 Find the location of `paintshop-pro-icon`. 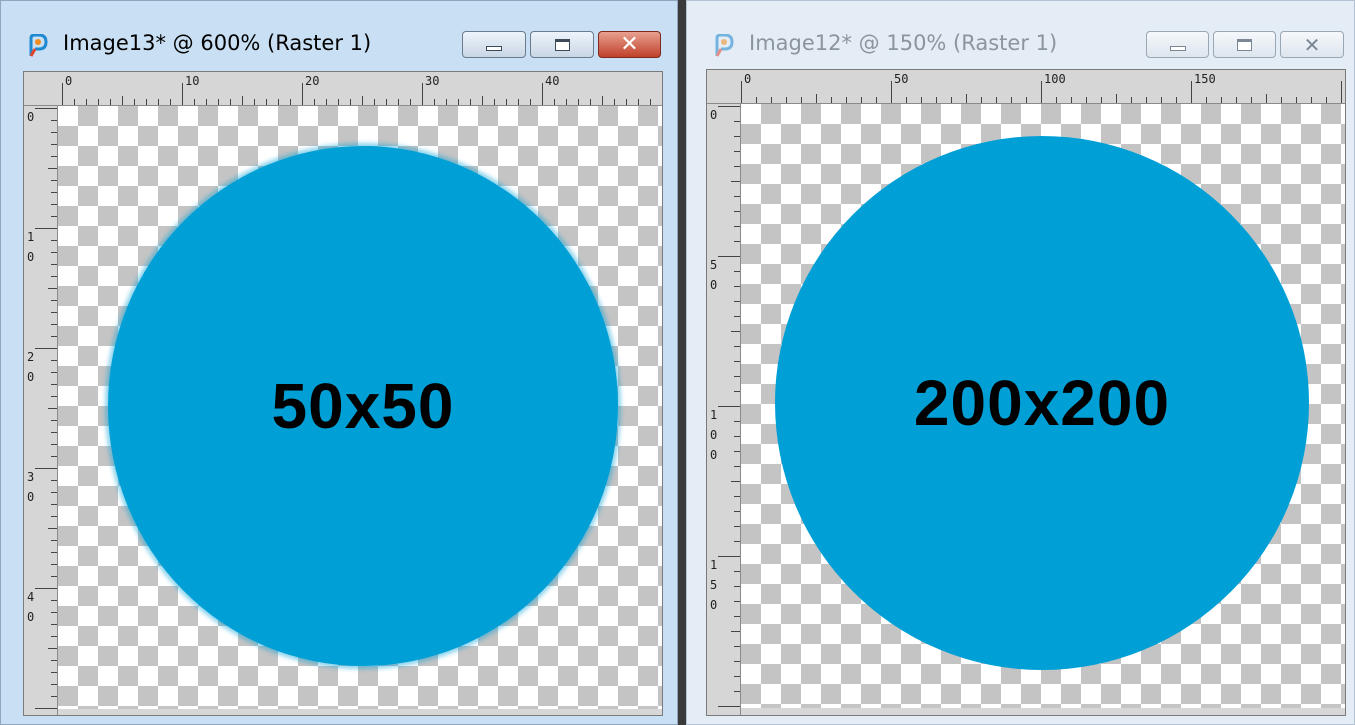

paintshop-pro-icon is located at coordinates (38, 45).